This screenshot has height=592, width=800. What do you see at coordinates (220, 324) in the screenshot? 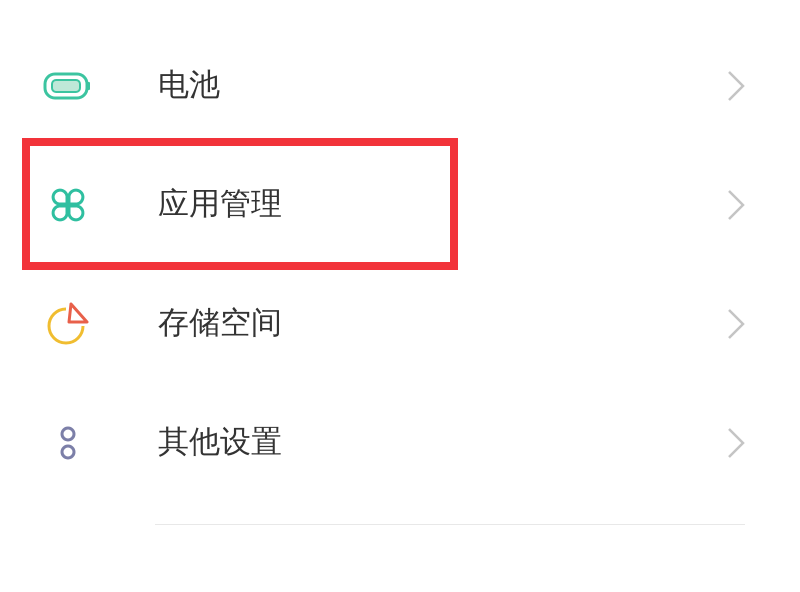
I see `item-label: 存储空间` at bounding box center [220, 324].